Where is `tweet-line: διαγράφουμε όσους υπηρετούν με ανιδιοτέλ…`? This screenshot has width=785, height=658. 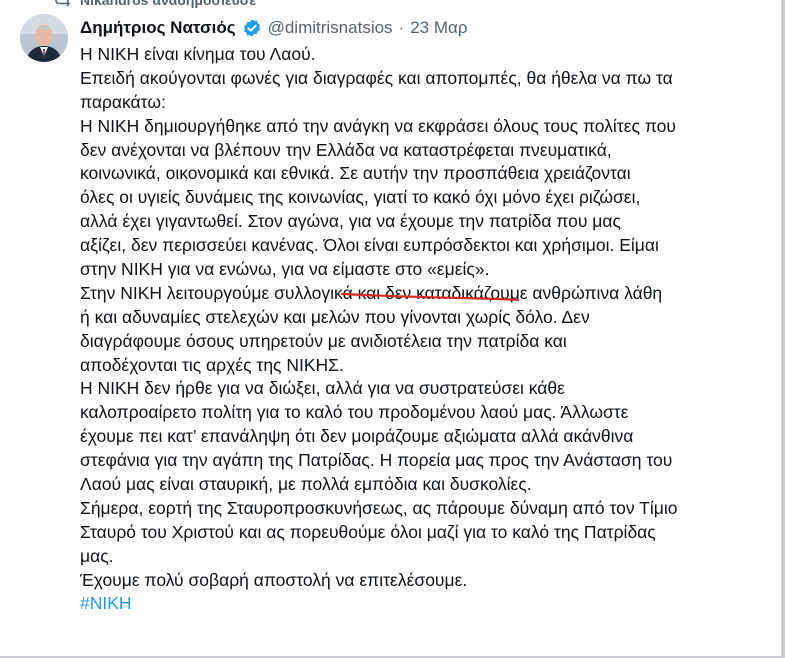 tweet-line: διαγράφουμε όσους υπηρετούν με ανιδιοτέλ… is located at coordinates (323, 340).